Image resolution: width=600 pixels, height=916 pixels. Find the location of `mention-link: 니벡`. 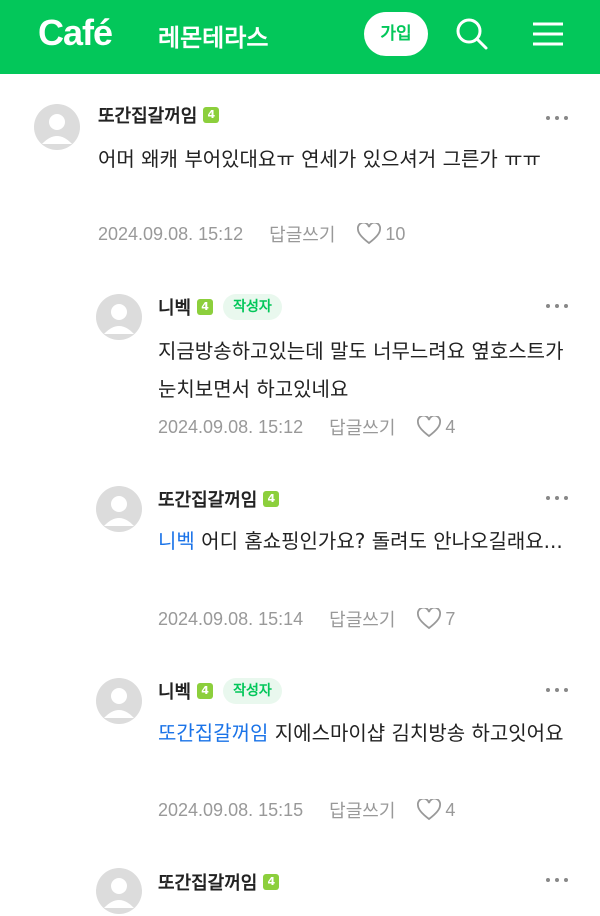

mention-link: 니벡 is located at coordinates (176, 541).